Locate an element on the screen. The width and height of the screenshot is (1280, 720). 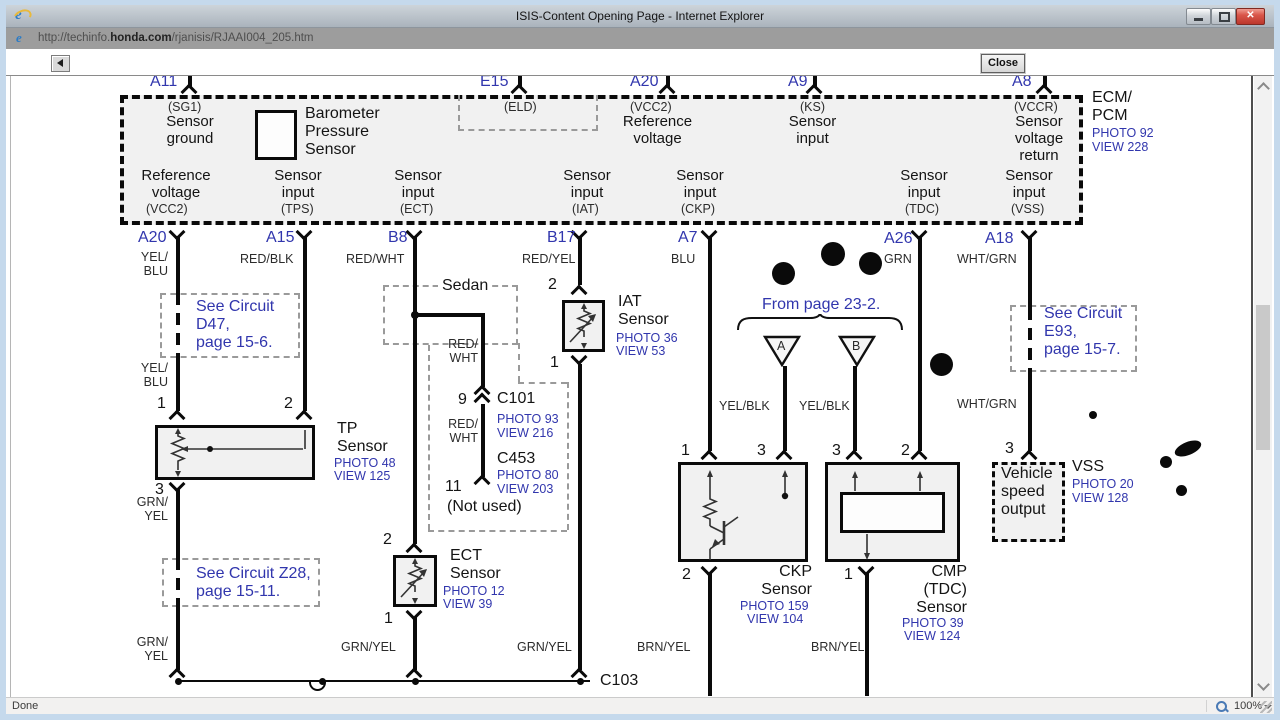
ckp-photo-link: PHOTO 159 is located at coordinates (774, 606).